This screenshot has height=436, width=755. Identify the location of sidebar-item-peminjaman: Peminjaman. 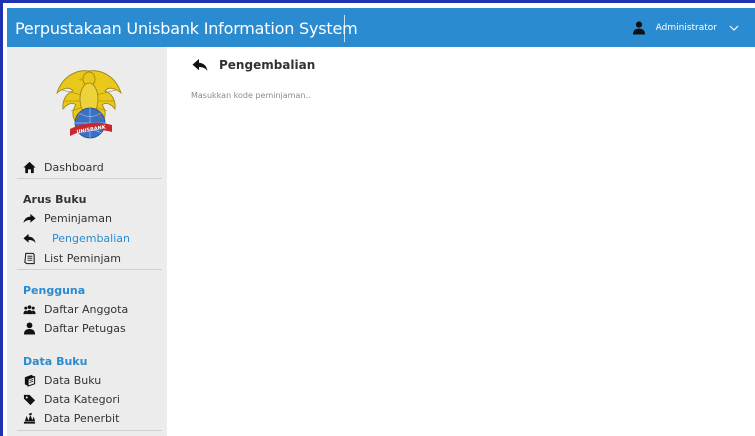
(67, 218).